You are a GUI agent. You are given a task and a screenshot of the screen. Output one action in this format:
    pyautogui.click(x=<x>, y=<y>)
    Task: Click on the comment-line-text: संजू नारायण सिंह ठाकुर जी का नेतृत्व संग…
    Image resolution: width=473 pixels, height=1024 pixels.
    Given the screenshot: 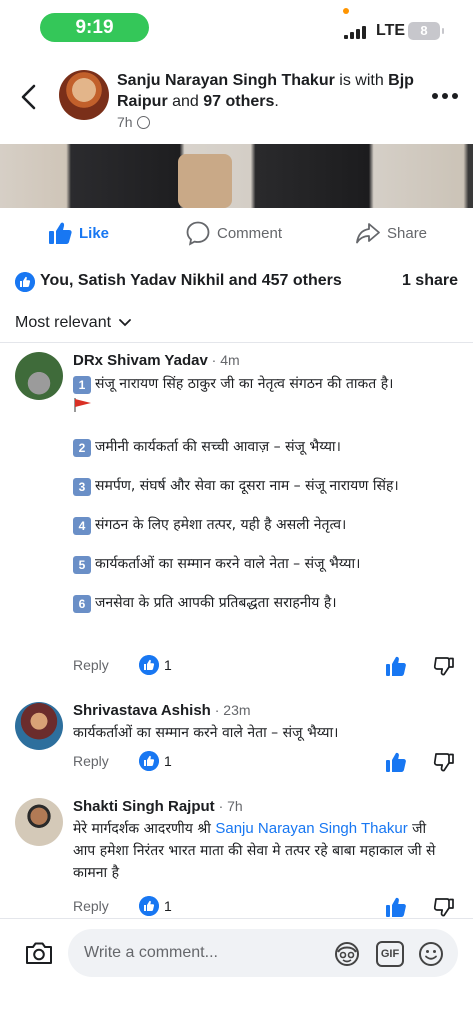 What is the action you would take?
    pyautogui.click(x=244, y=384)
    